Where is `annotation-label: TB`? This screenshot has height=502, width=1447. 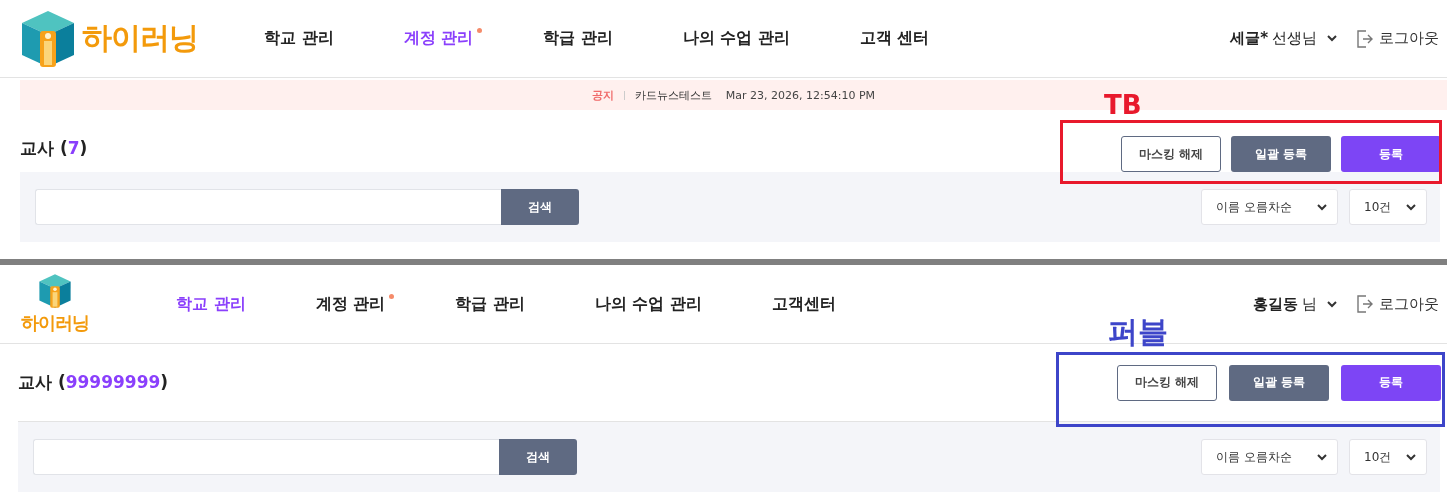
annotation-label: TB is located at coordinates (1123, 105).